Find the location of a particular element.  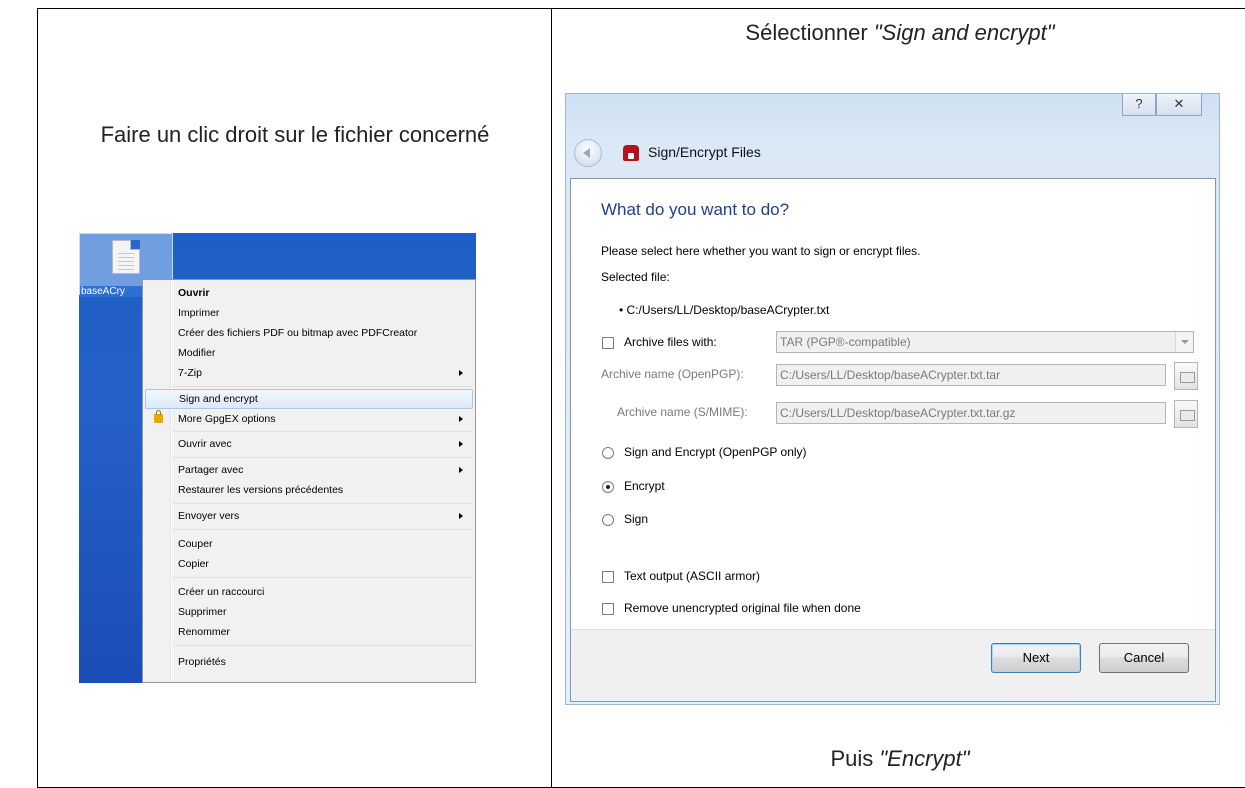

help-button: ? is located at coordinates (1139, 105).